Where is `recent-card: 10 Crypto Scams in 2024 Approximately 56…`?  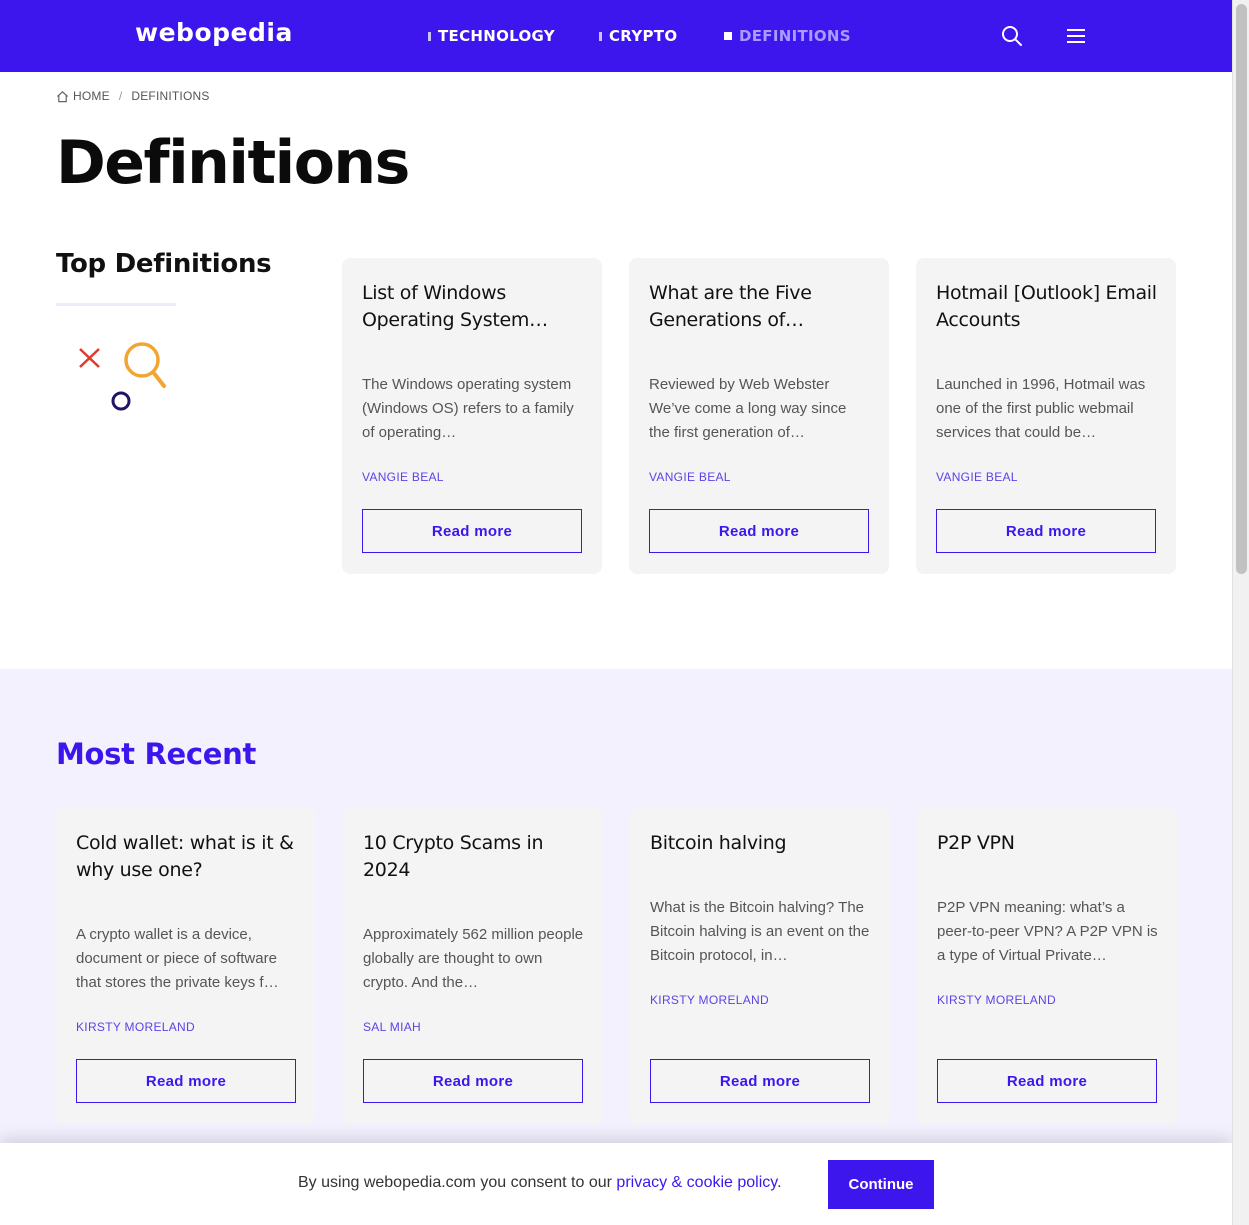 recent-card: 10 Crypto Scams in 2024 Approximately 56… is located at coordinates (473, 966).